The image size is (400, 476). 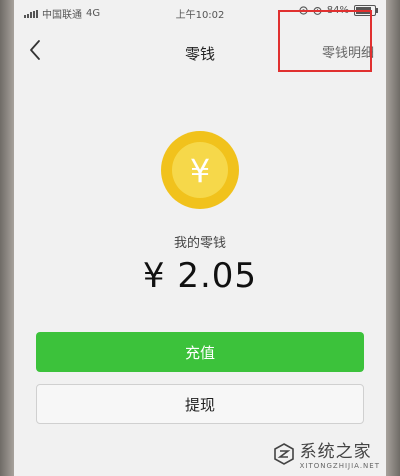 What do you see at coordinates (393, 238) in the screenshot?
I see `phone-frame-right` at bounding box center [393, 238].